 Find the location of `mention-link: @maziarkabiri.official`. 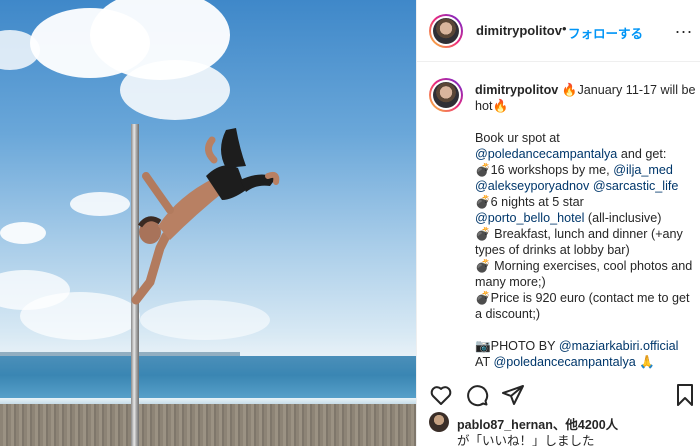

mention-link: @maziarkabiri.official is located at coordinates (619, 346).